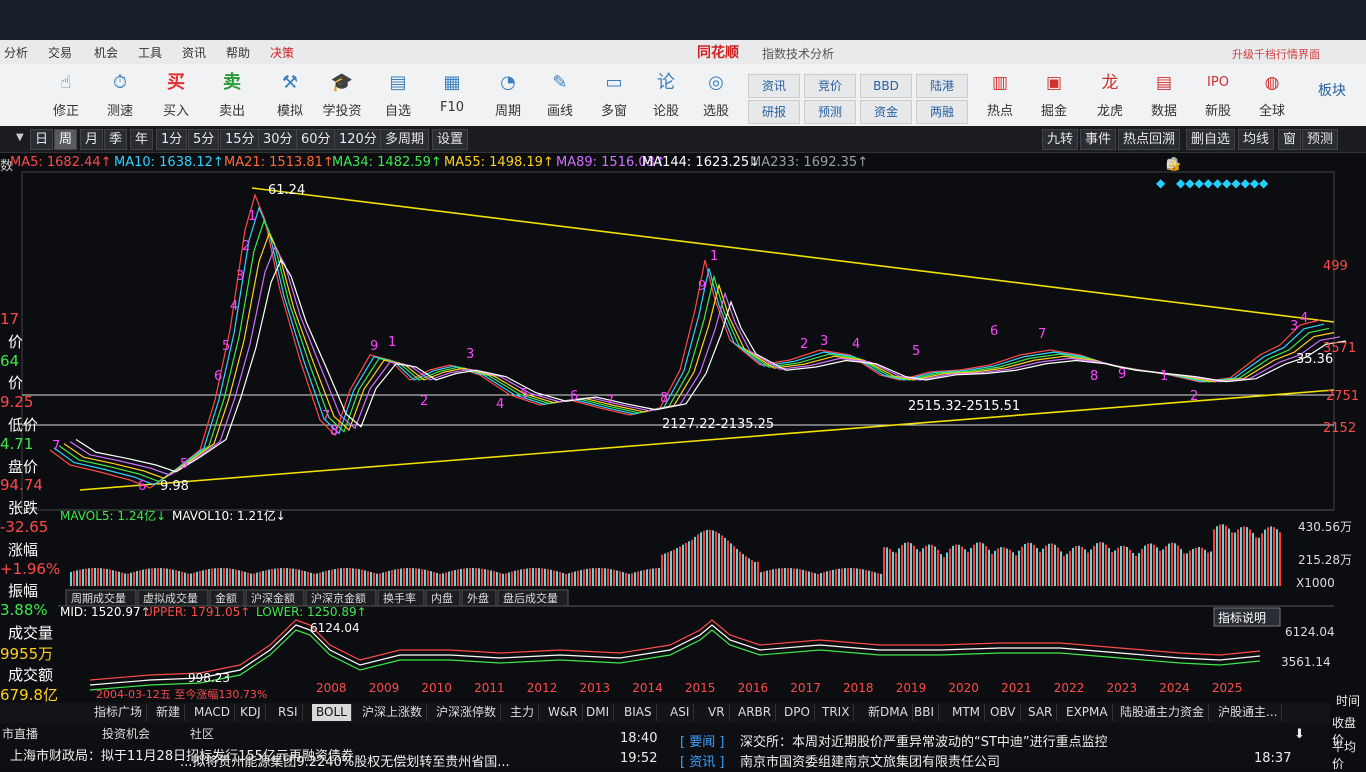 The height and width of the screenshot is (772, 1366). Describe the element at coordinates (1320, 139) in the screenshot. I see `tool-6: 预测` at that location.